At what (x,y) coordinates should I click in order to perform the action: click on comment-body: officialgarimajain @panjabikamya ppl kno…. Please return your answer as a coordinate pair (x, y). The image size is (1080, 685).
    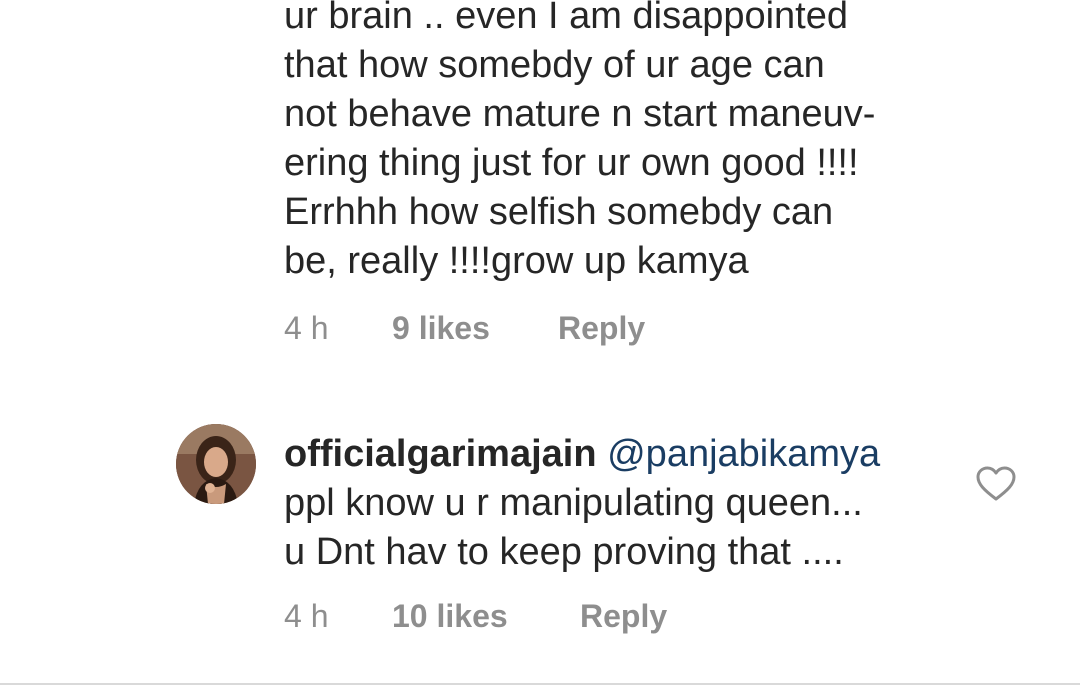
    Looking at the image, I should click on (634, 503).